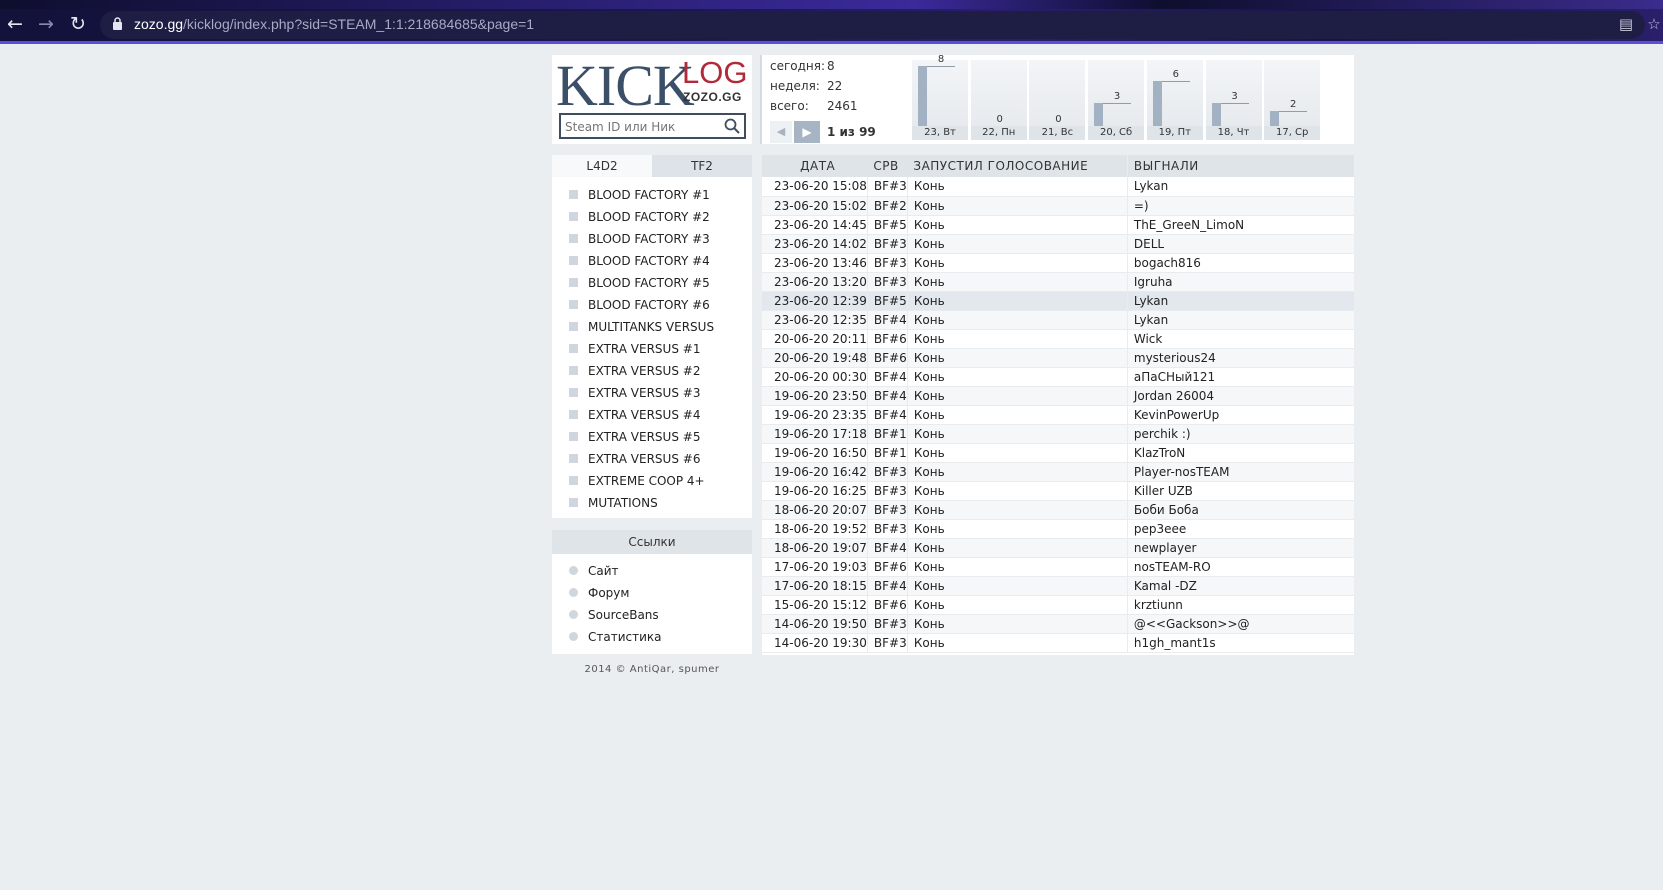 This screenshot has width=1663, height=890. Describe the element at coordinates (1240, 624) in the screenshot. I see `cell-kicked: @<<Gackson>>@` at that location.